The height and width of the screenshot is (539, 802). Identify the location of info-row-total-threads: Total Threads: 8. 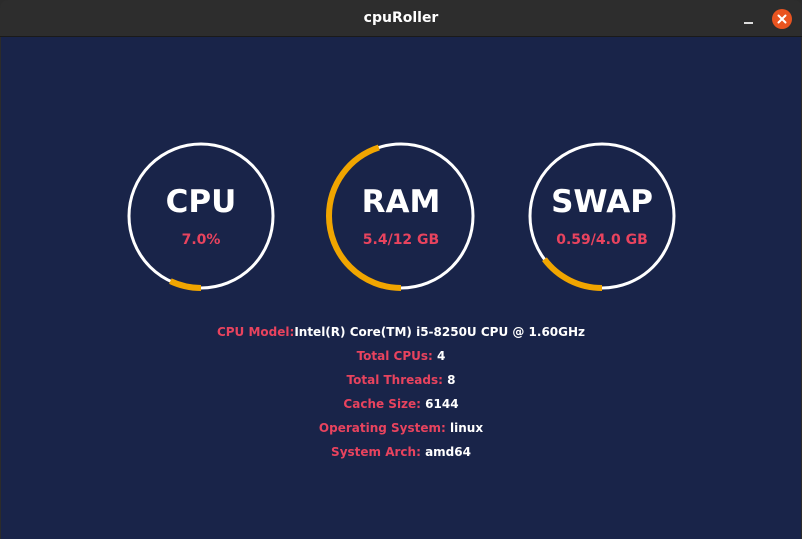
(401, 383).